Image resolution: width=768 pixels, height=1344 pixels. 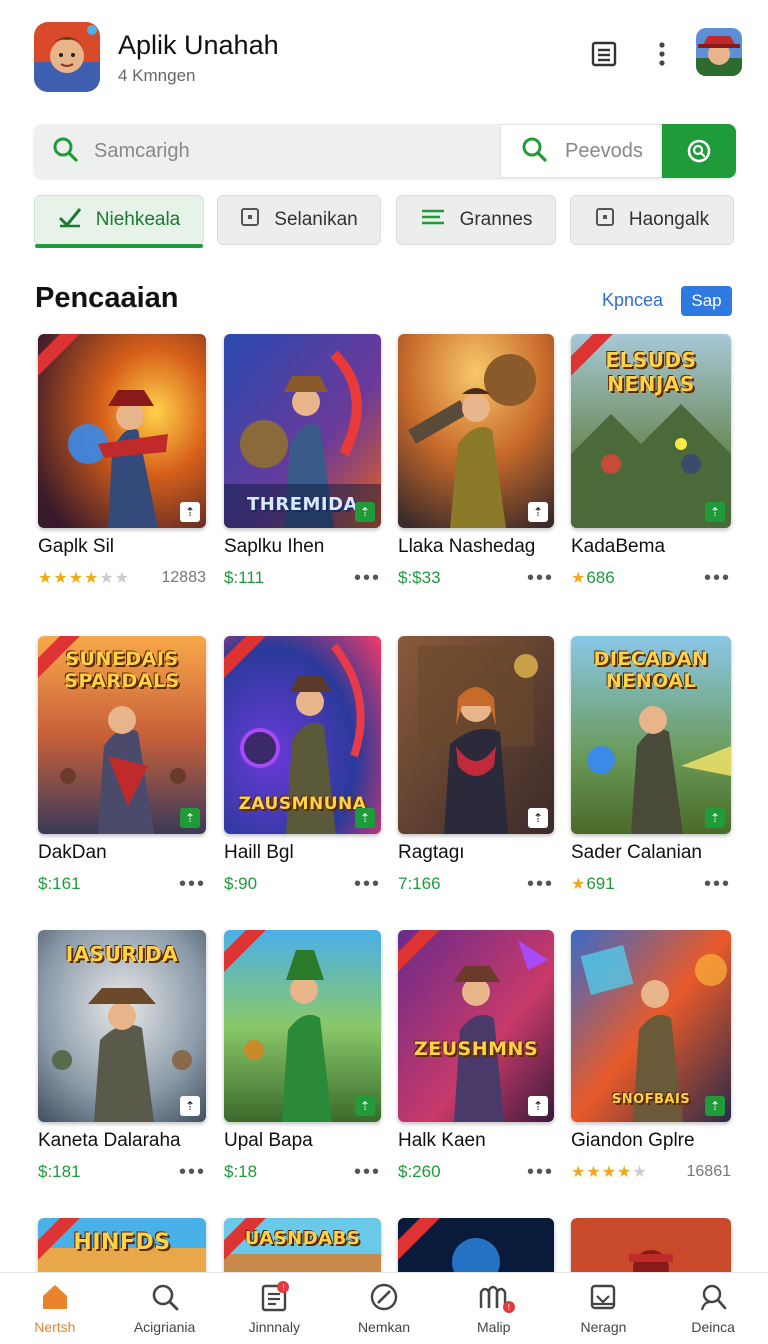 What do you see at coordinates (476, 1172) in the screenshot?
I see `game-meta: $:260 •••` at bounding box center [476, 1172].